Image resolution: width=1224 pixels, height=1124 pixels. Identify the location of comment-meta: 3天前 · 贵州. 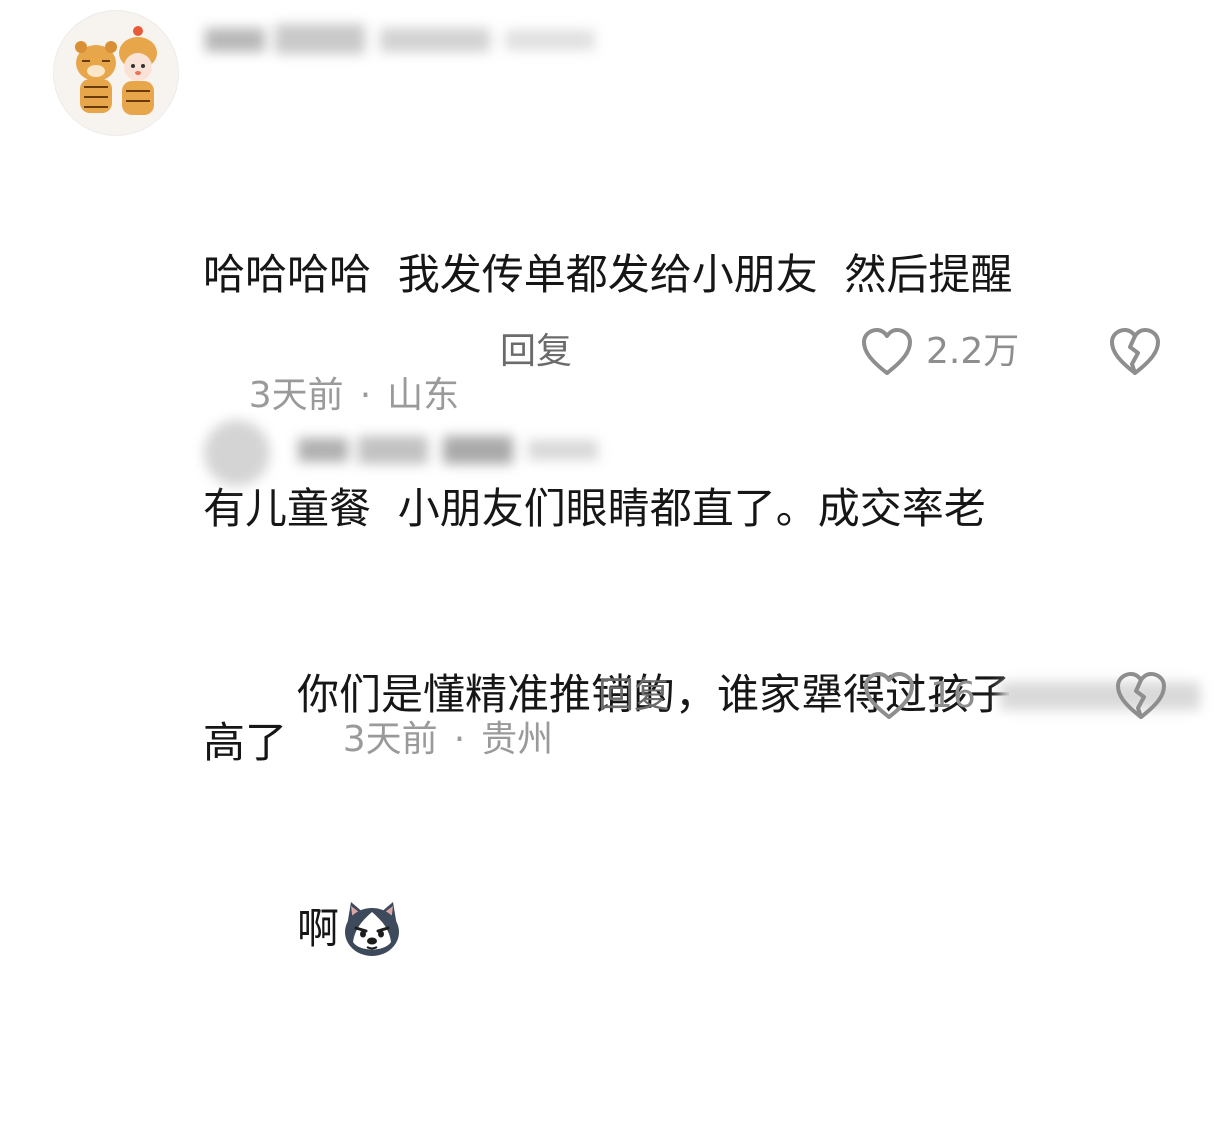
(425, 740).